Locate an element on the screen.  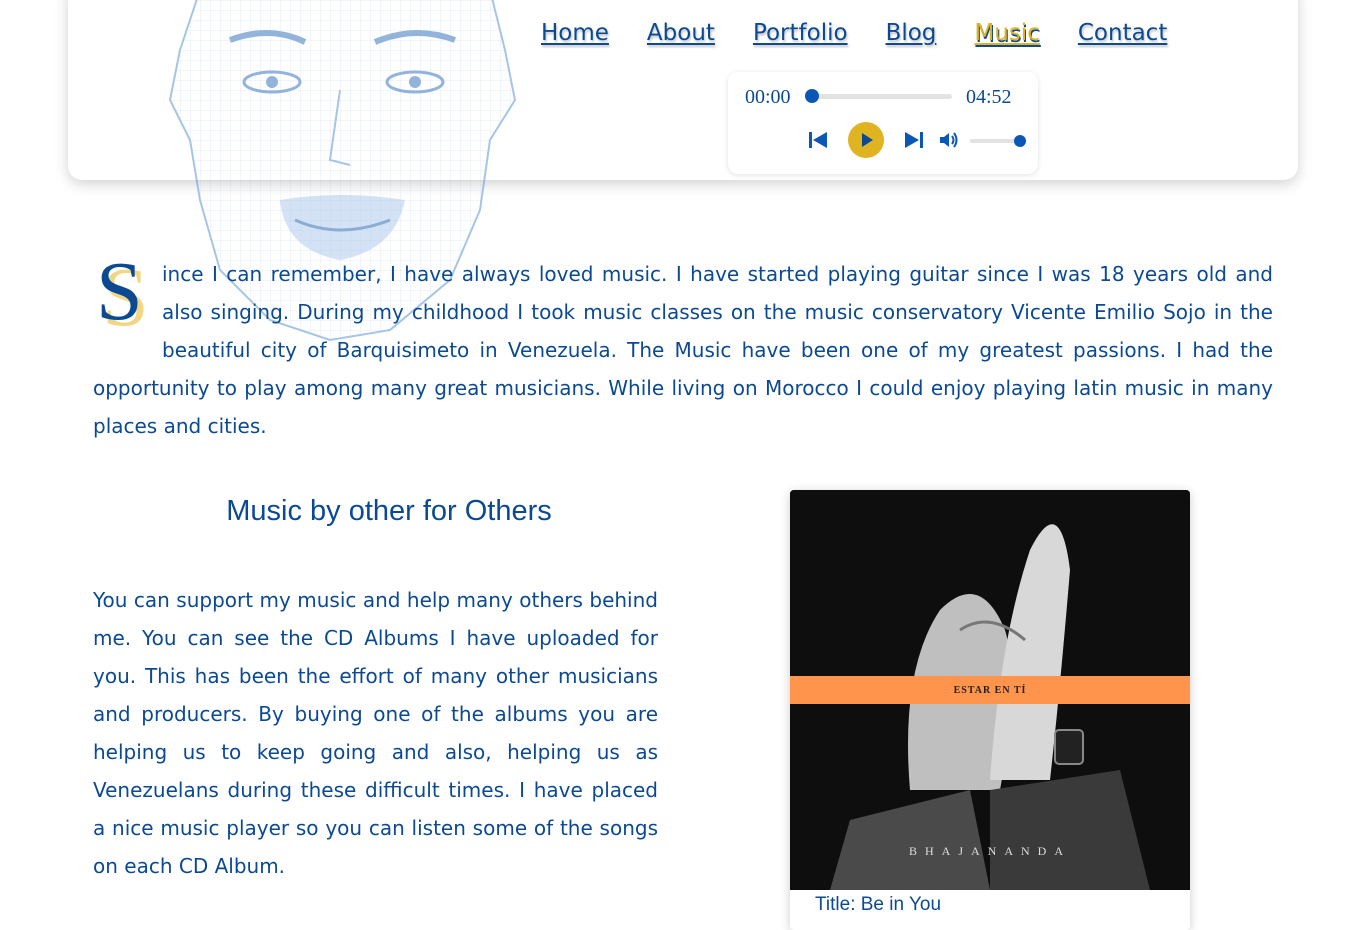
play-icon is located at coordinates (867, 140).